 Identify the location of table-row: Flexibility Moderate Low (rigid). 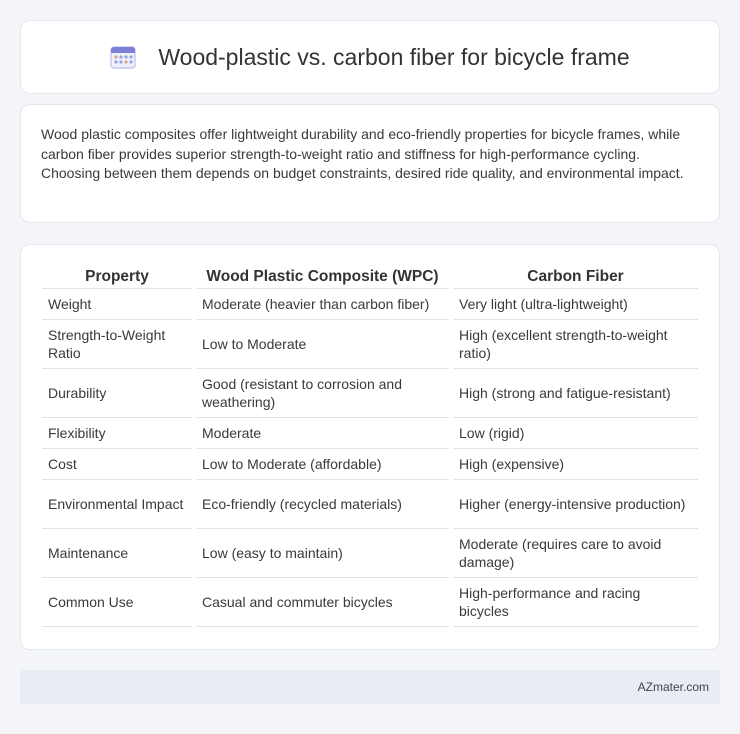
(370, 433).